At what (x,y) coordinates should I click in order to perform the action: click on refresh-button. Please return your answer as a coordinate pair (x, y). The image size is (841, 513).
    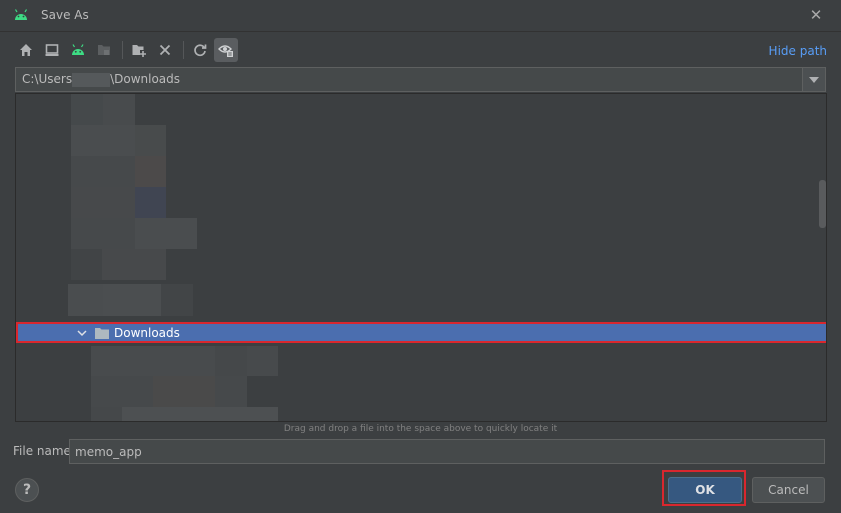
    Looking at the image, I should click on (200, 50).